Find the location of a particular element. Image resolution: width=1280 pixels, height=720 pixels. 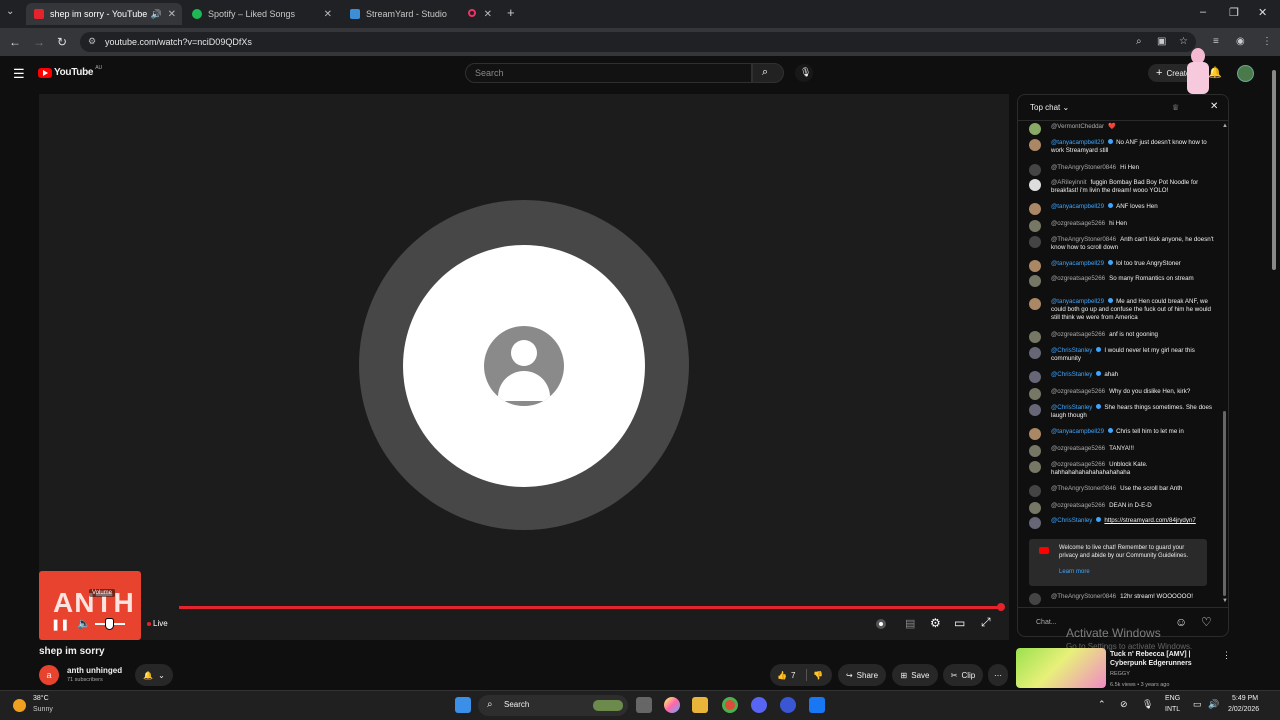

app-icon is located at coordinates (788, 705).